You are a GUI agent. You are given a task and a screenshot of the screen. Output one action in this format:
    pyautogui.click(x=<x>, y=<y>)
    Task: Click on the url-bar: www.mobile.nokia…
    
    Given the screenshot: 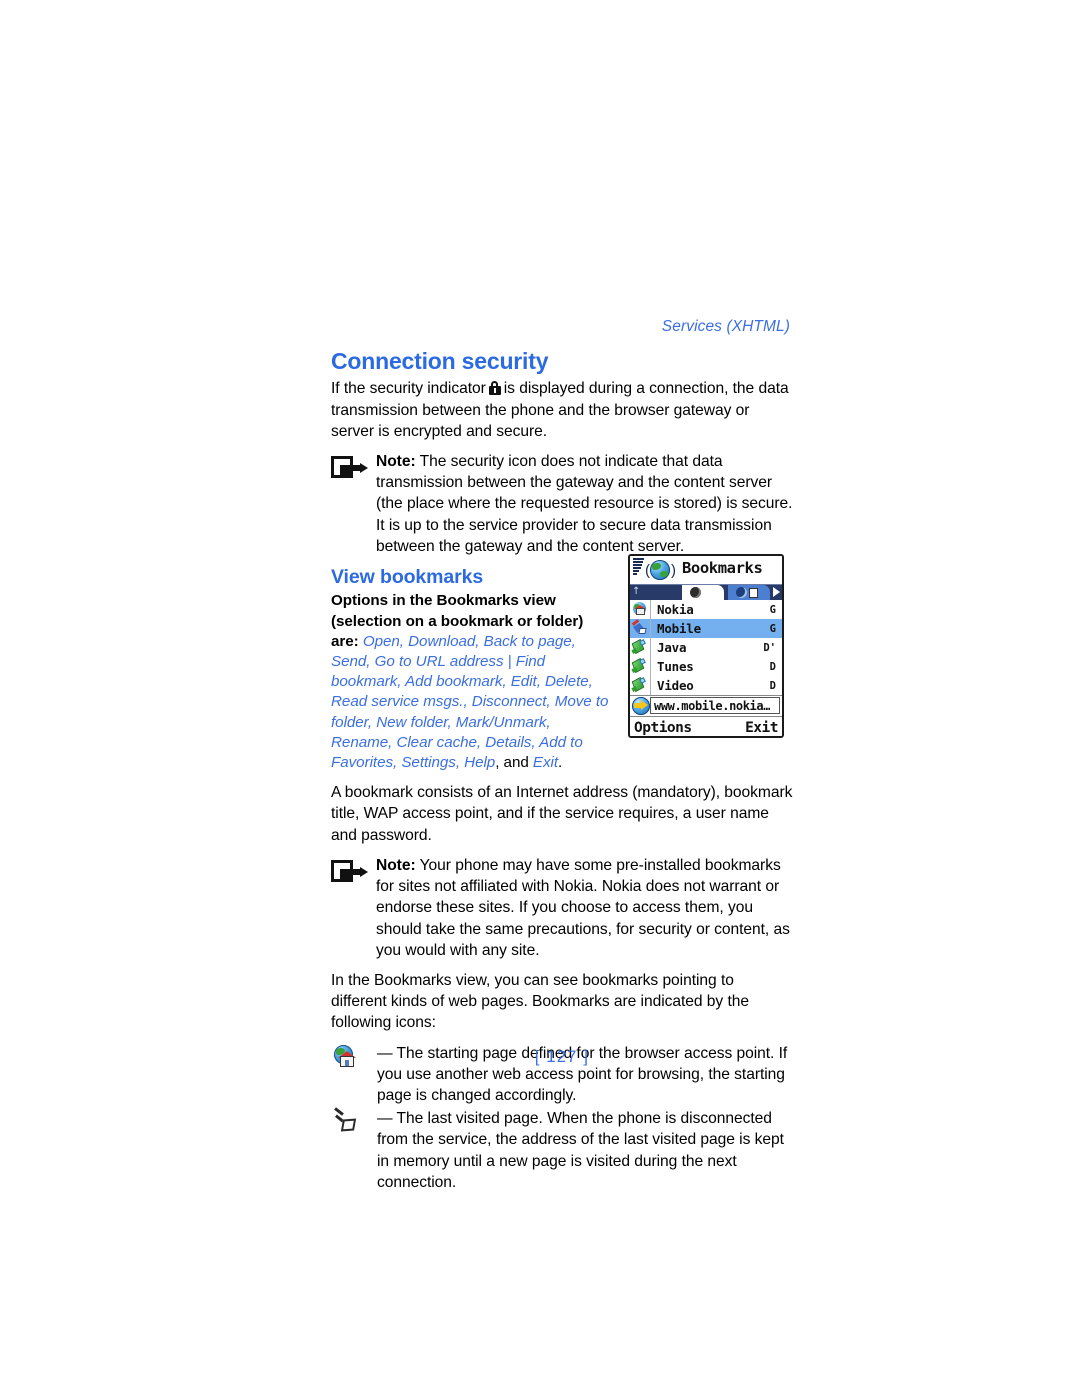 What is the action you would take?
    pyautogui.click(x=706, y=705)
    